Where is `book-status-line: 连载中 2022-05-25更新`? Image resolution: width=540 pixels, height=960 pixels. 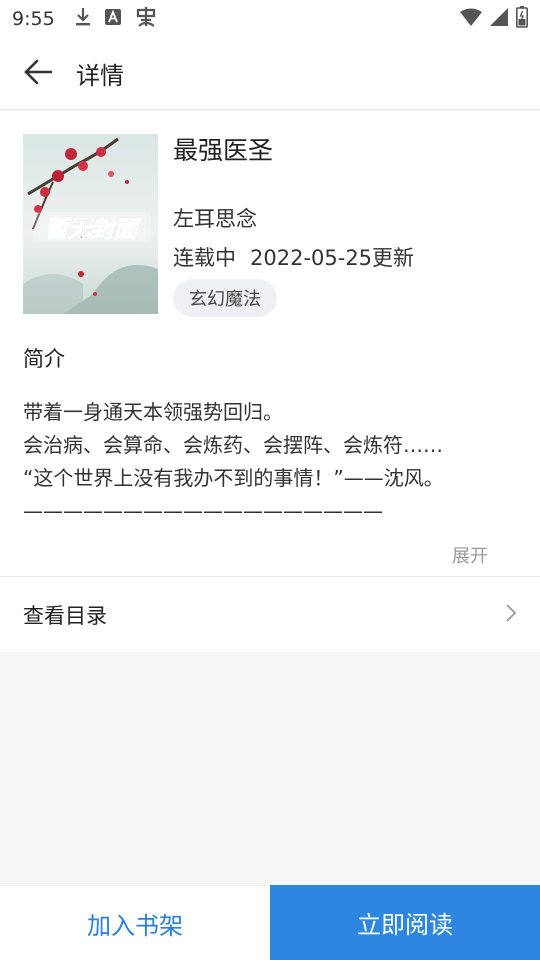 book-status-line: 连载中 2022-05-25更新 is located at coordinates (293, 257).